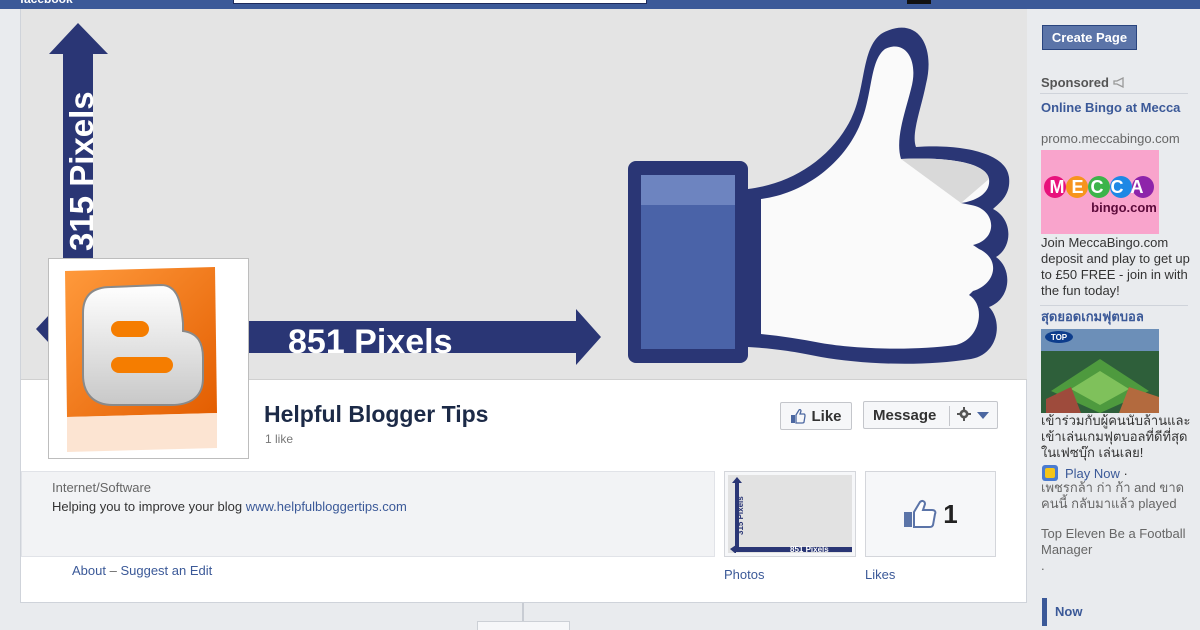 Image resolution: width=1200 pixels, height=630 pixels. I want to click on website-link: www.helpfulbloggertips.com, so click(326, 506).